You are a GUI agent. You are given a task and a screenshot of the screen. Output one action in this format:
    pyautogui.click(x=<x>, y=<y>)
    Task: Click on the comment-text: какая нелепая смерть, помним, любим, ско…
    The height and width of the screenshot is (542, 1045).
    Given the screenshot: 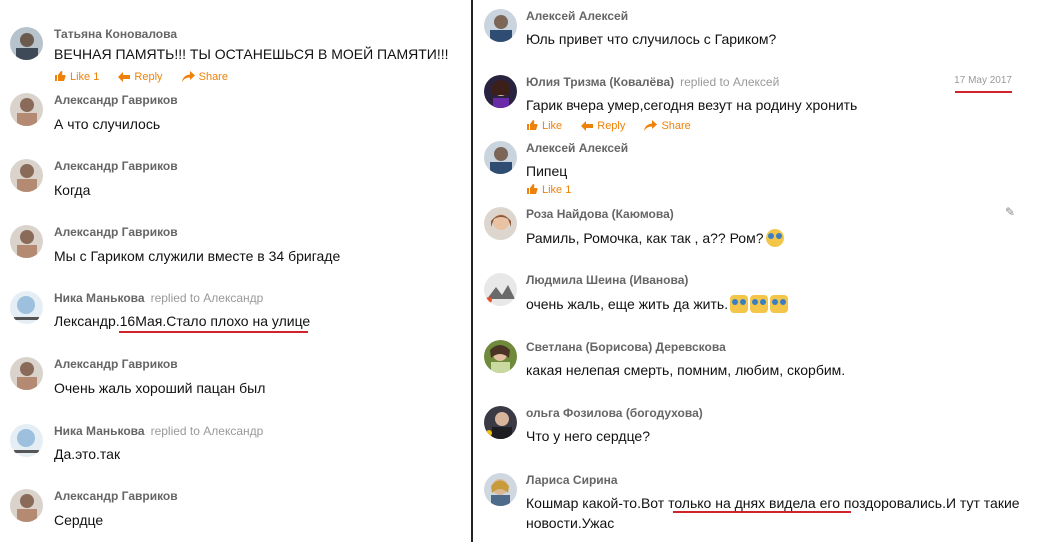 What is the action you would take?
    pyautogui.click(x=686, y=370)
    